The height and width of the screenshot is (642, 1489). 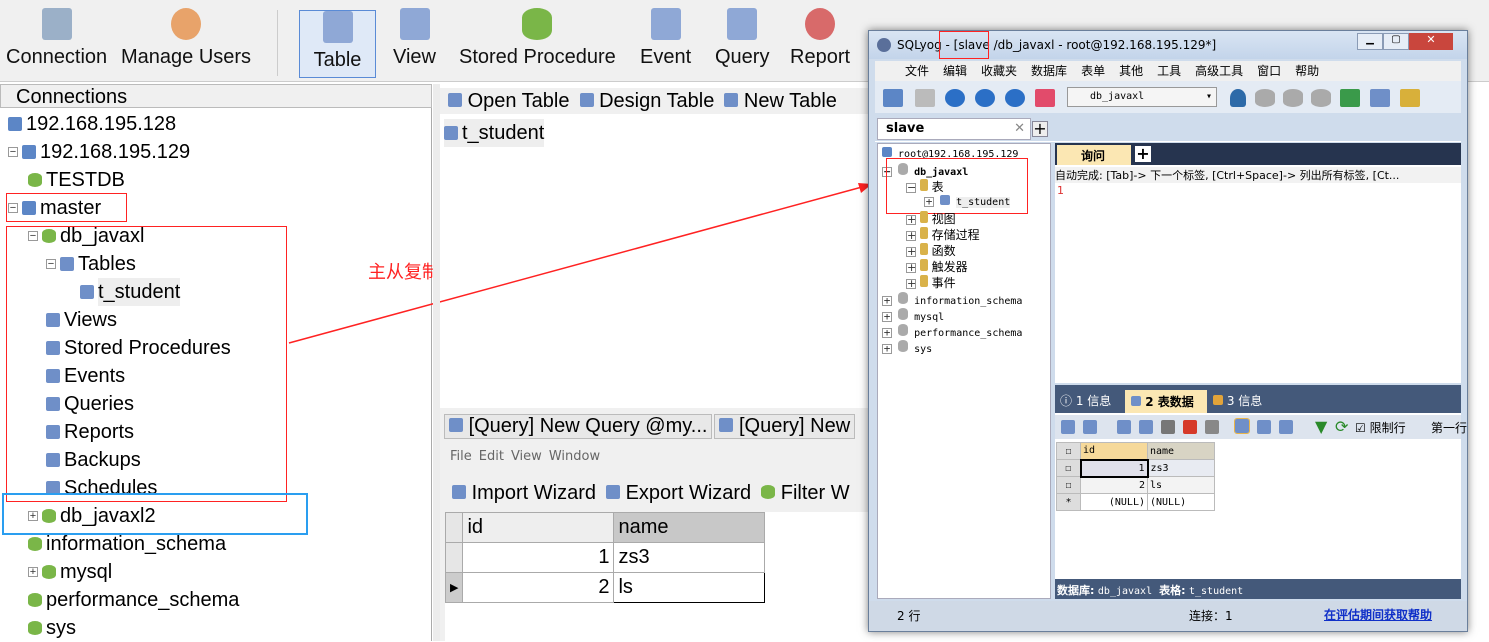 What do you see at coordinates (1341, 426) in the screenshot?
I see `refresh-icon: ⟳` at bounding box center [1341, 426].